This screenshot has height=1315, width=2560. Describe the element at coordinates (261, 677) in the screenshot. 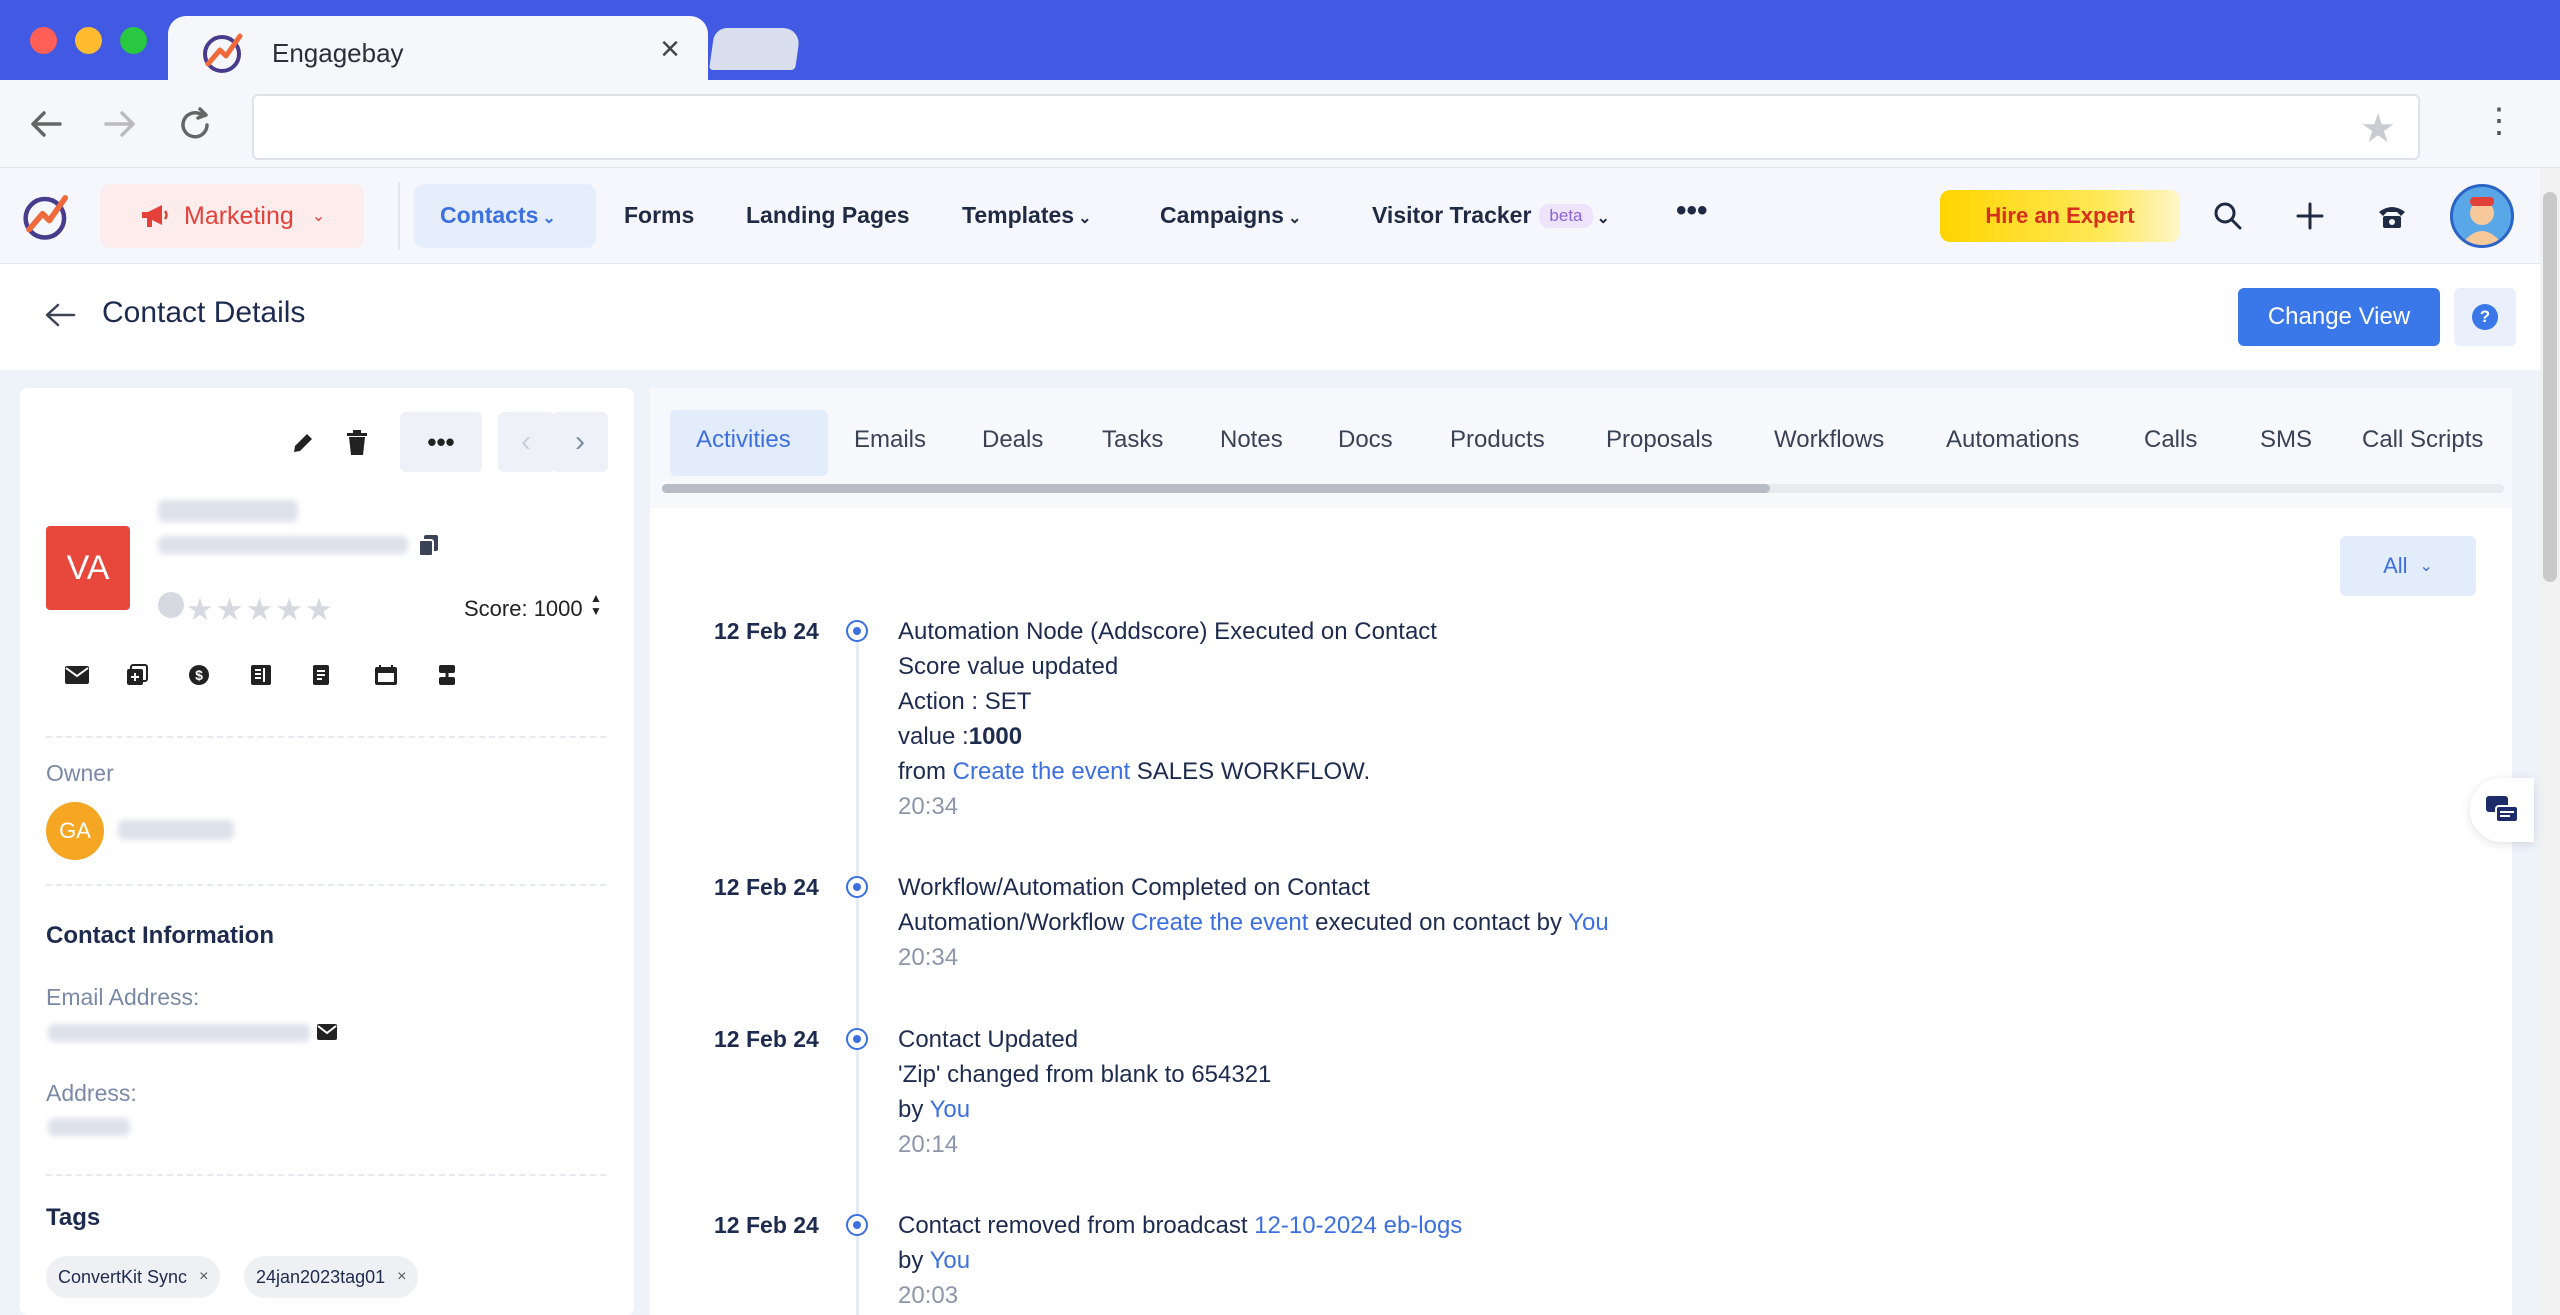

I see `notes-icon` at that location.